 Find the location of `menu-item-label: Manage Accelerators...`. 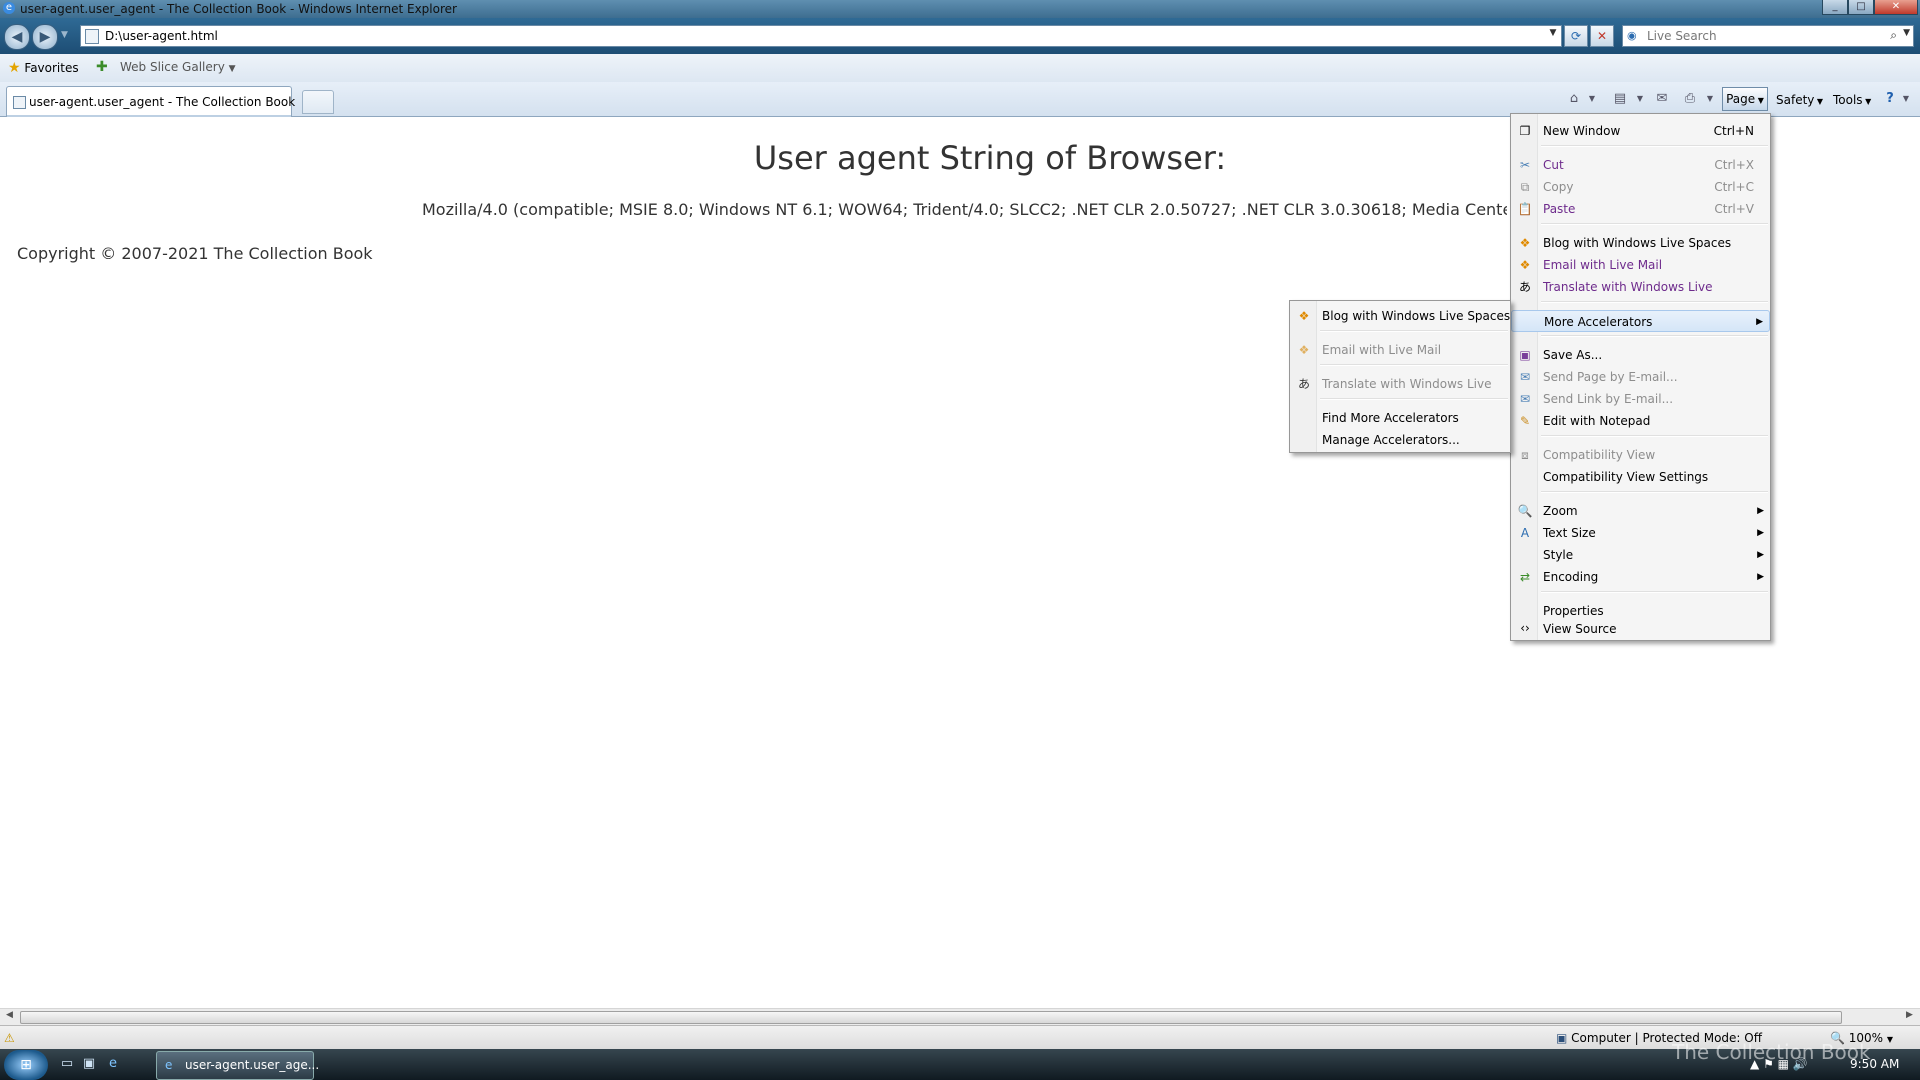

menu-item-label: Manage Accelerators... is located at coordinates (1391, 440).